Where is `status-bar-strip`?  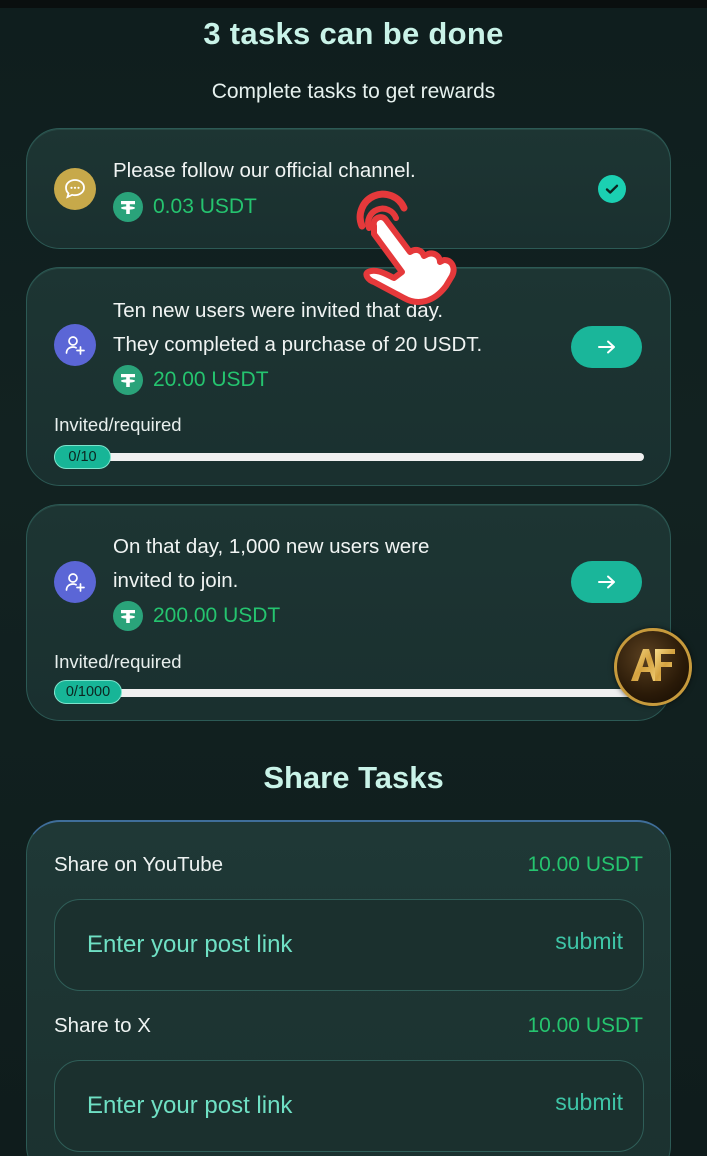
status-bar-strip is located at coordinates (353, 4).